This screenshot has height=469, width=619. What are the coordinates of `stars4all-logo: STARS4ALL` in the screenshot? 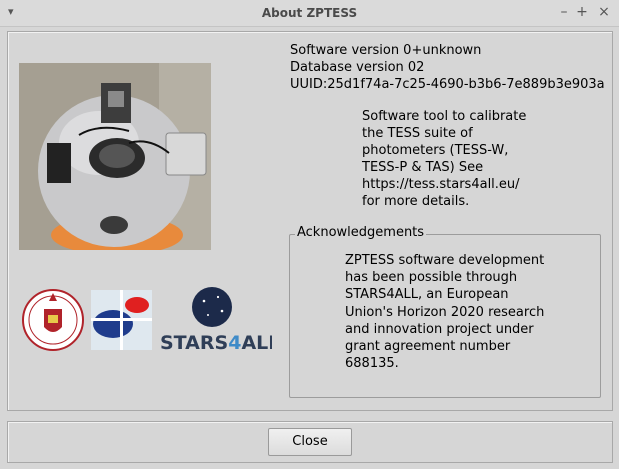 It's located at (220, 320).